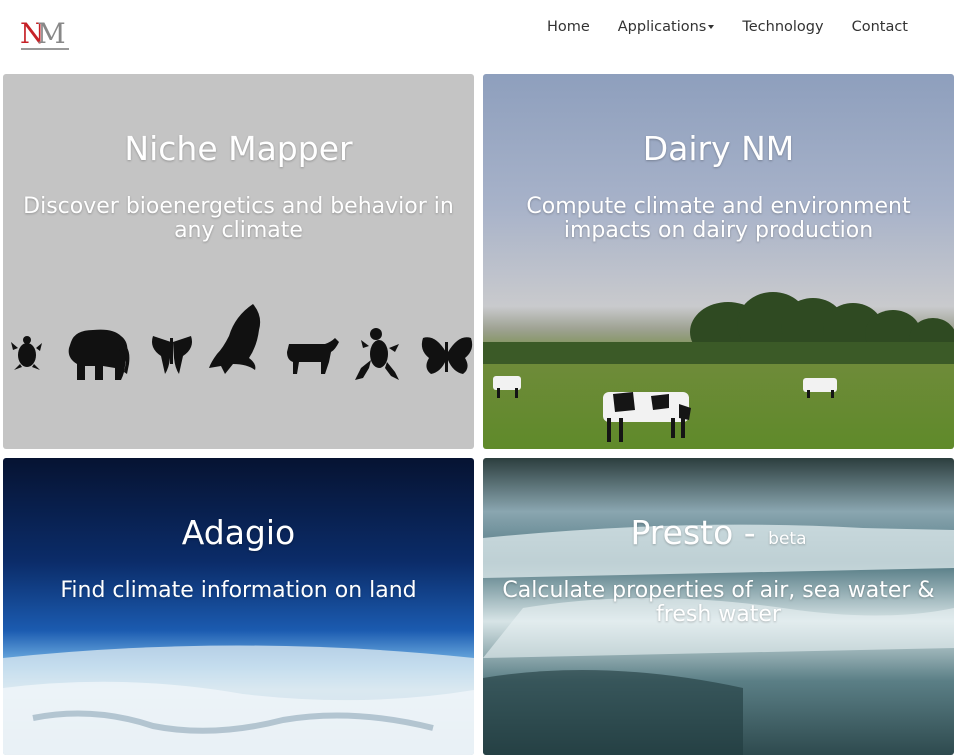 The height and width of the screenshot is (755, 958). Describe the element at coordinates (45, 49) in the screenshot. I see `logo-underline` at that location.